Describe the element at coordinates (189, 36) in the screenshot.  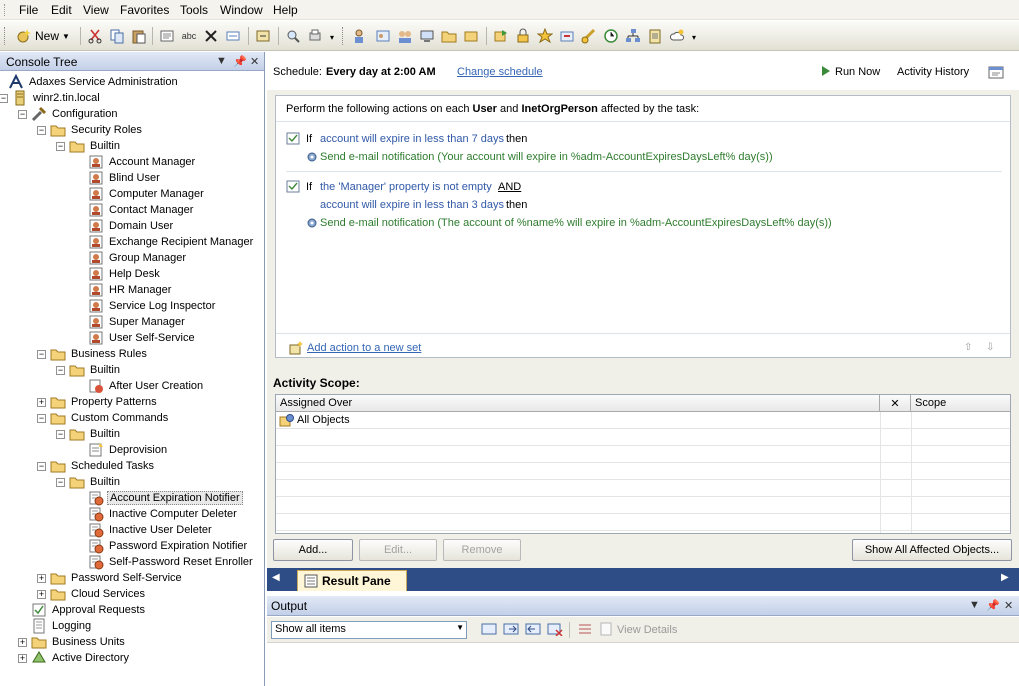
I see `spell-check-icon: abc` at that location.